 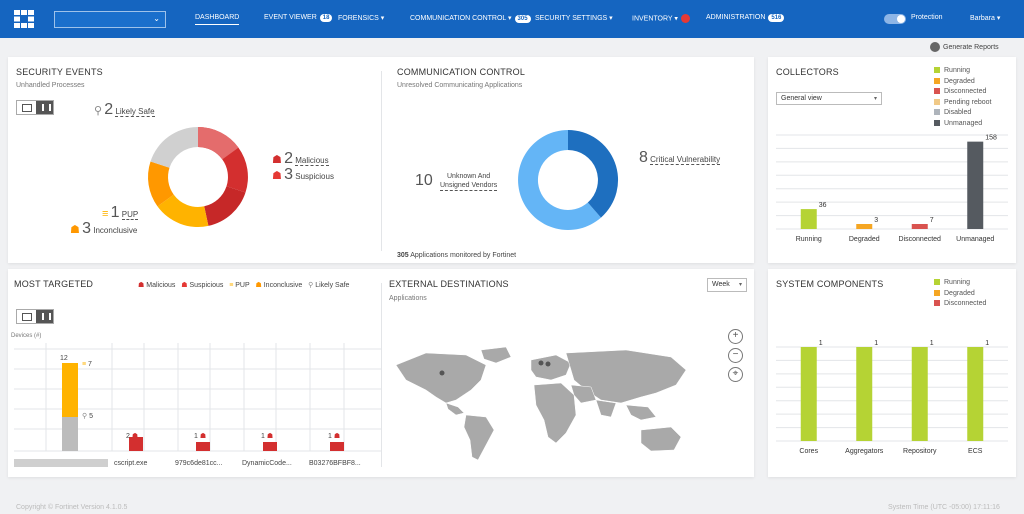 What do you see at coordinates (971, 47) in the screenshot?
I see `generate-reports-label: Generate Reports` at bounding box center [971, 47].